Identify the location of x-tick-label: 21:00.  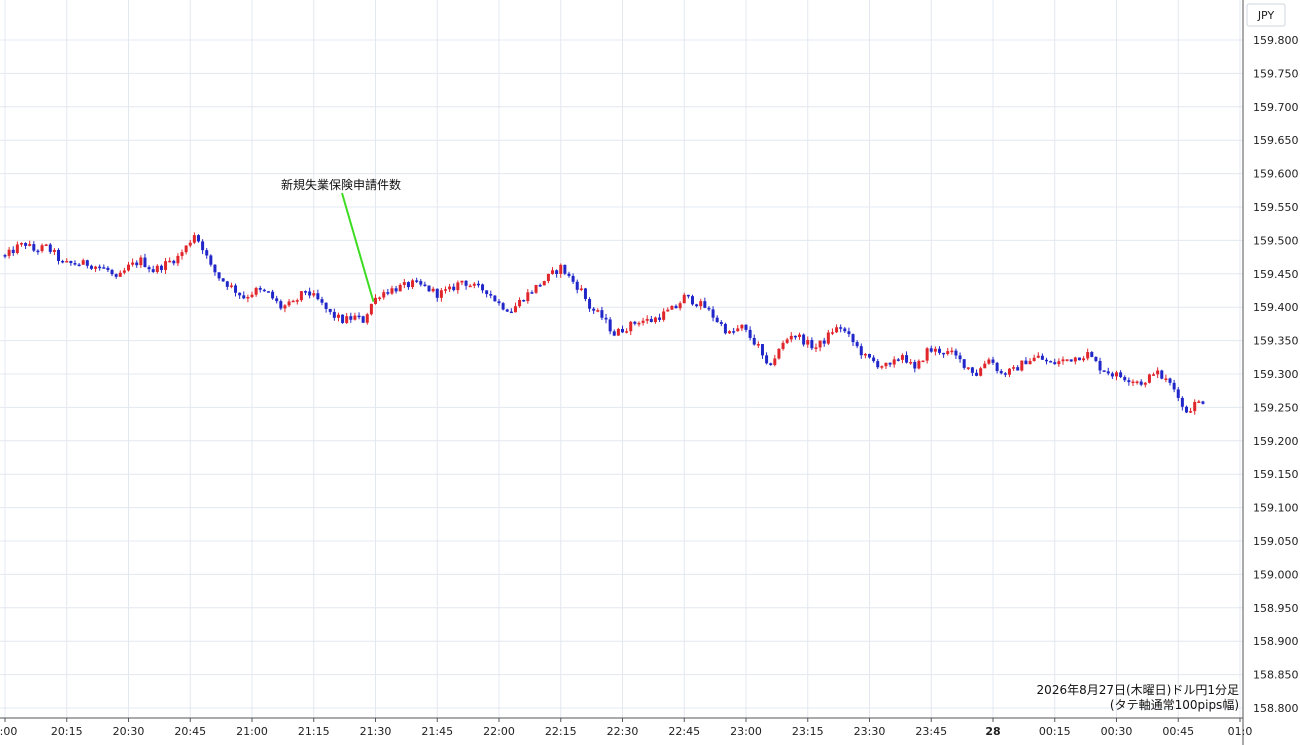
(252, 731).